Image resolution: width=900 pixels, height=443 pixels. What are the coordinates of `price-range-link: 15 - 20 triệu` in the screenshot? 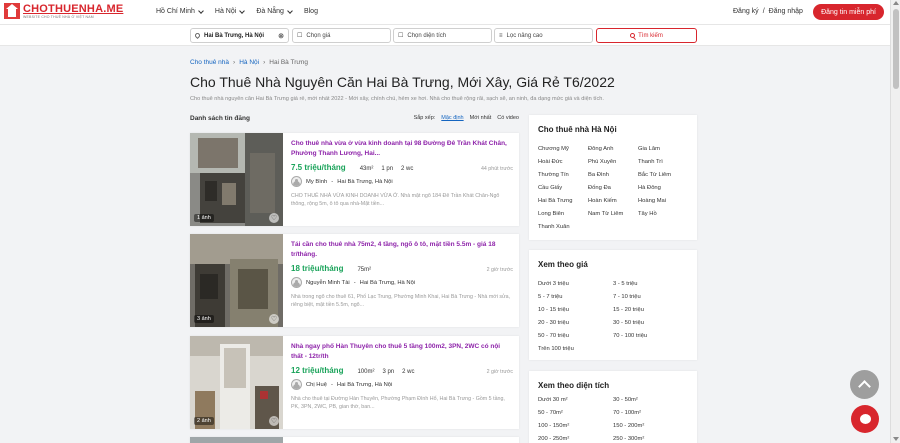 It's located at (650, 310).